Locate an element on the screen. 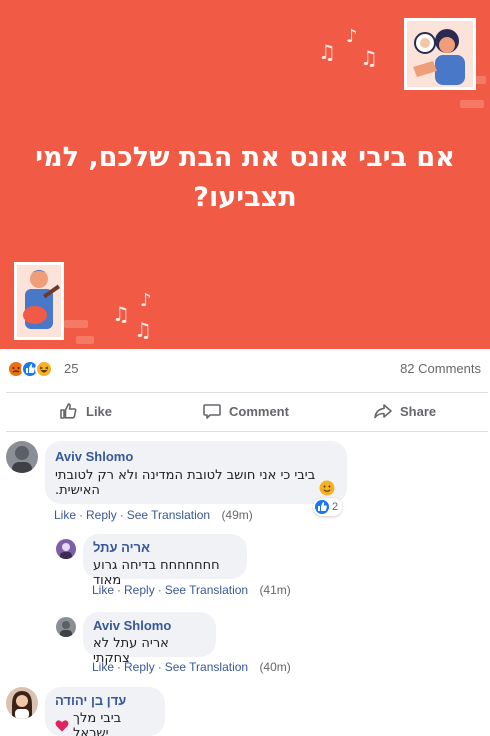  comment-reactions-badge: 2 is located at coordinates (328, 507).